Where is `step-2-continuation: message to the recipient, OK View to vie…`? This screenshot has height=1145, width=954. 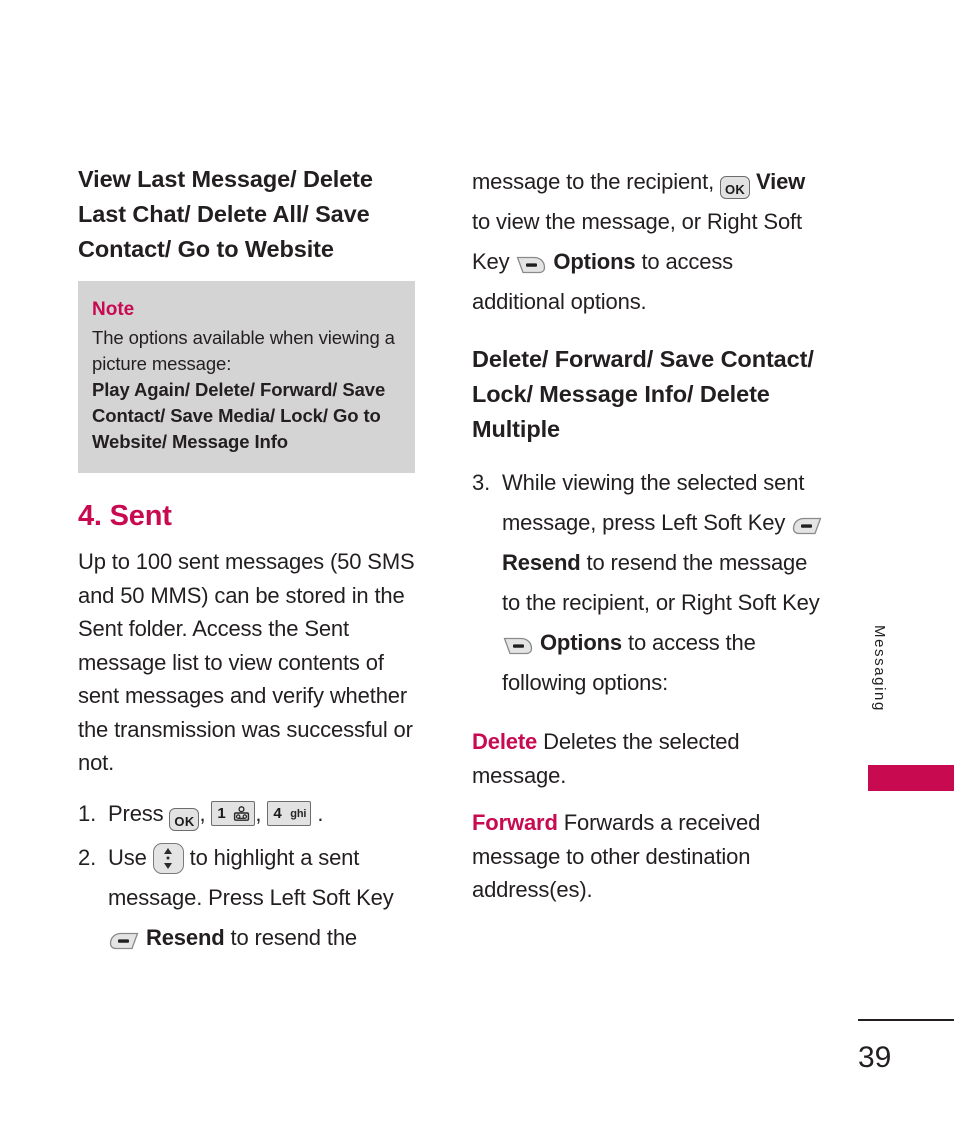 step-2-continuation: message to the recipient, OK View to vie… is located at coordinates (648, 242).